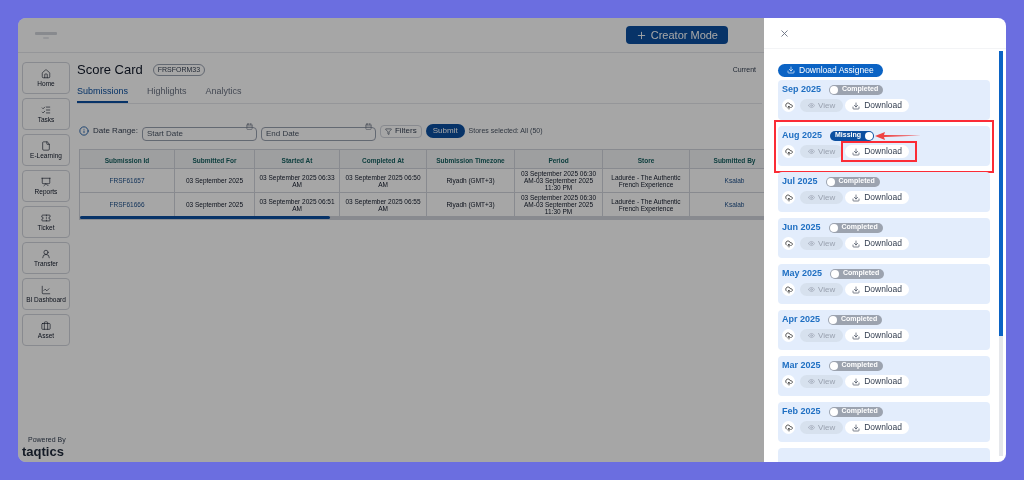  Describe the element at coordinates (641, 35) in the screenshot. I see `plus-icon` at that location.